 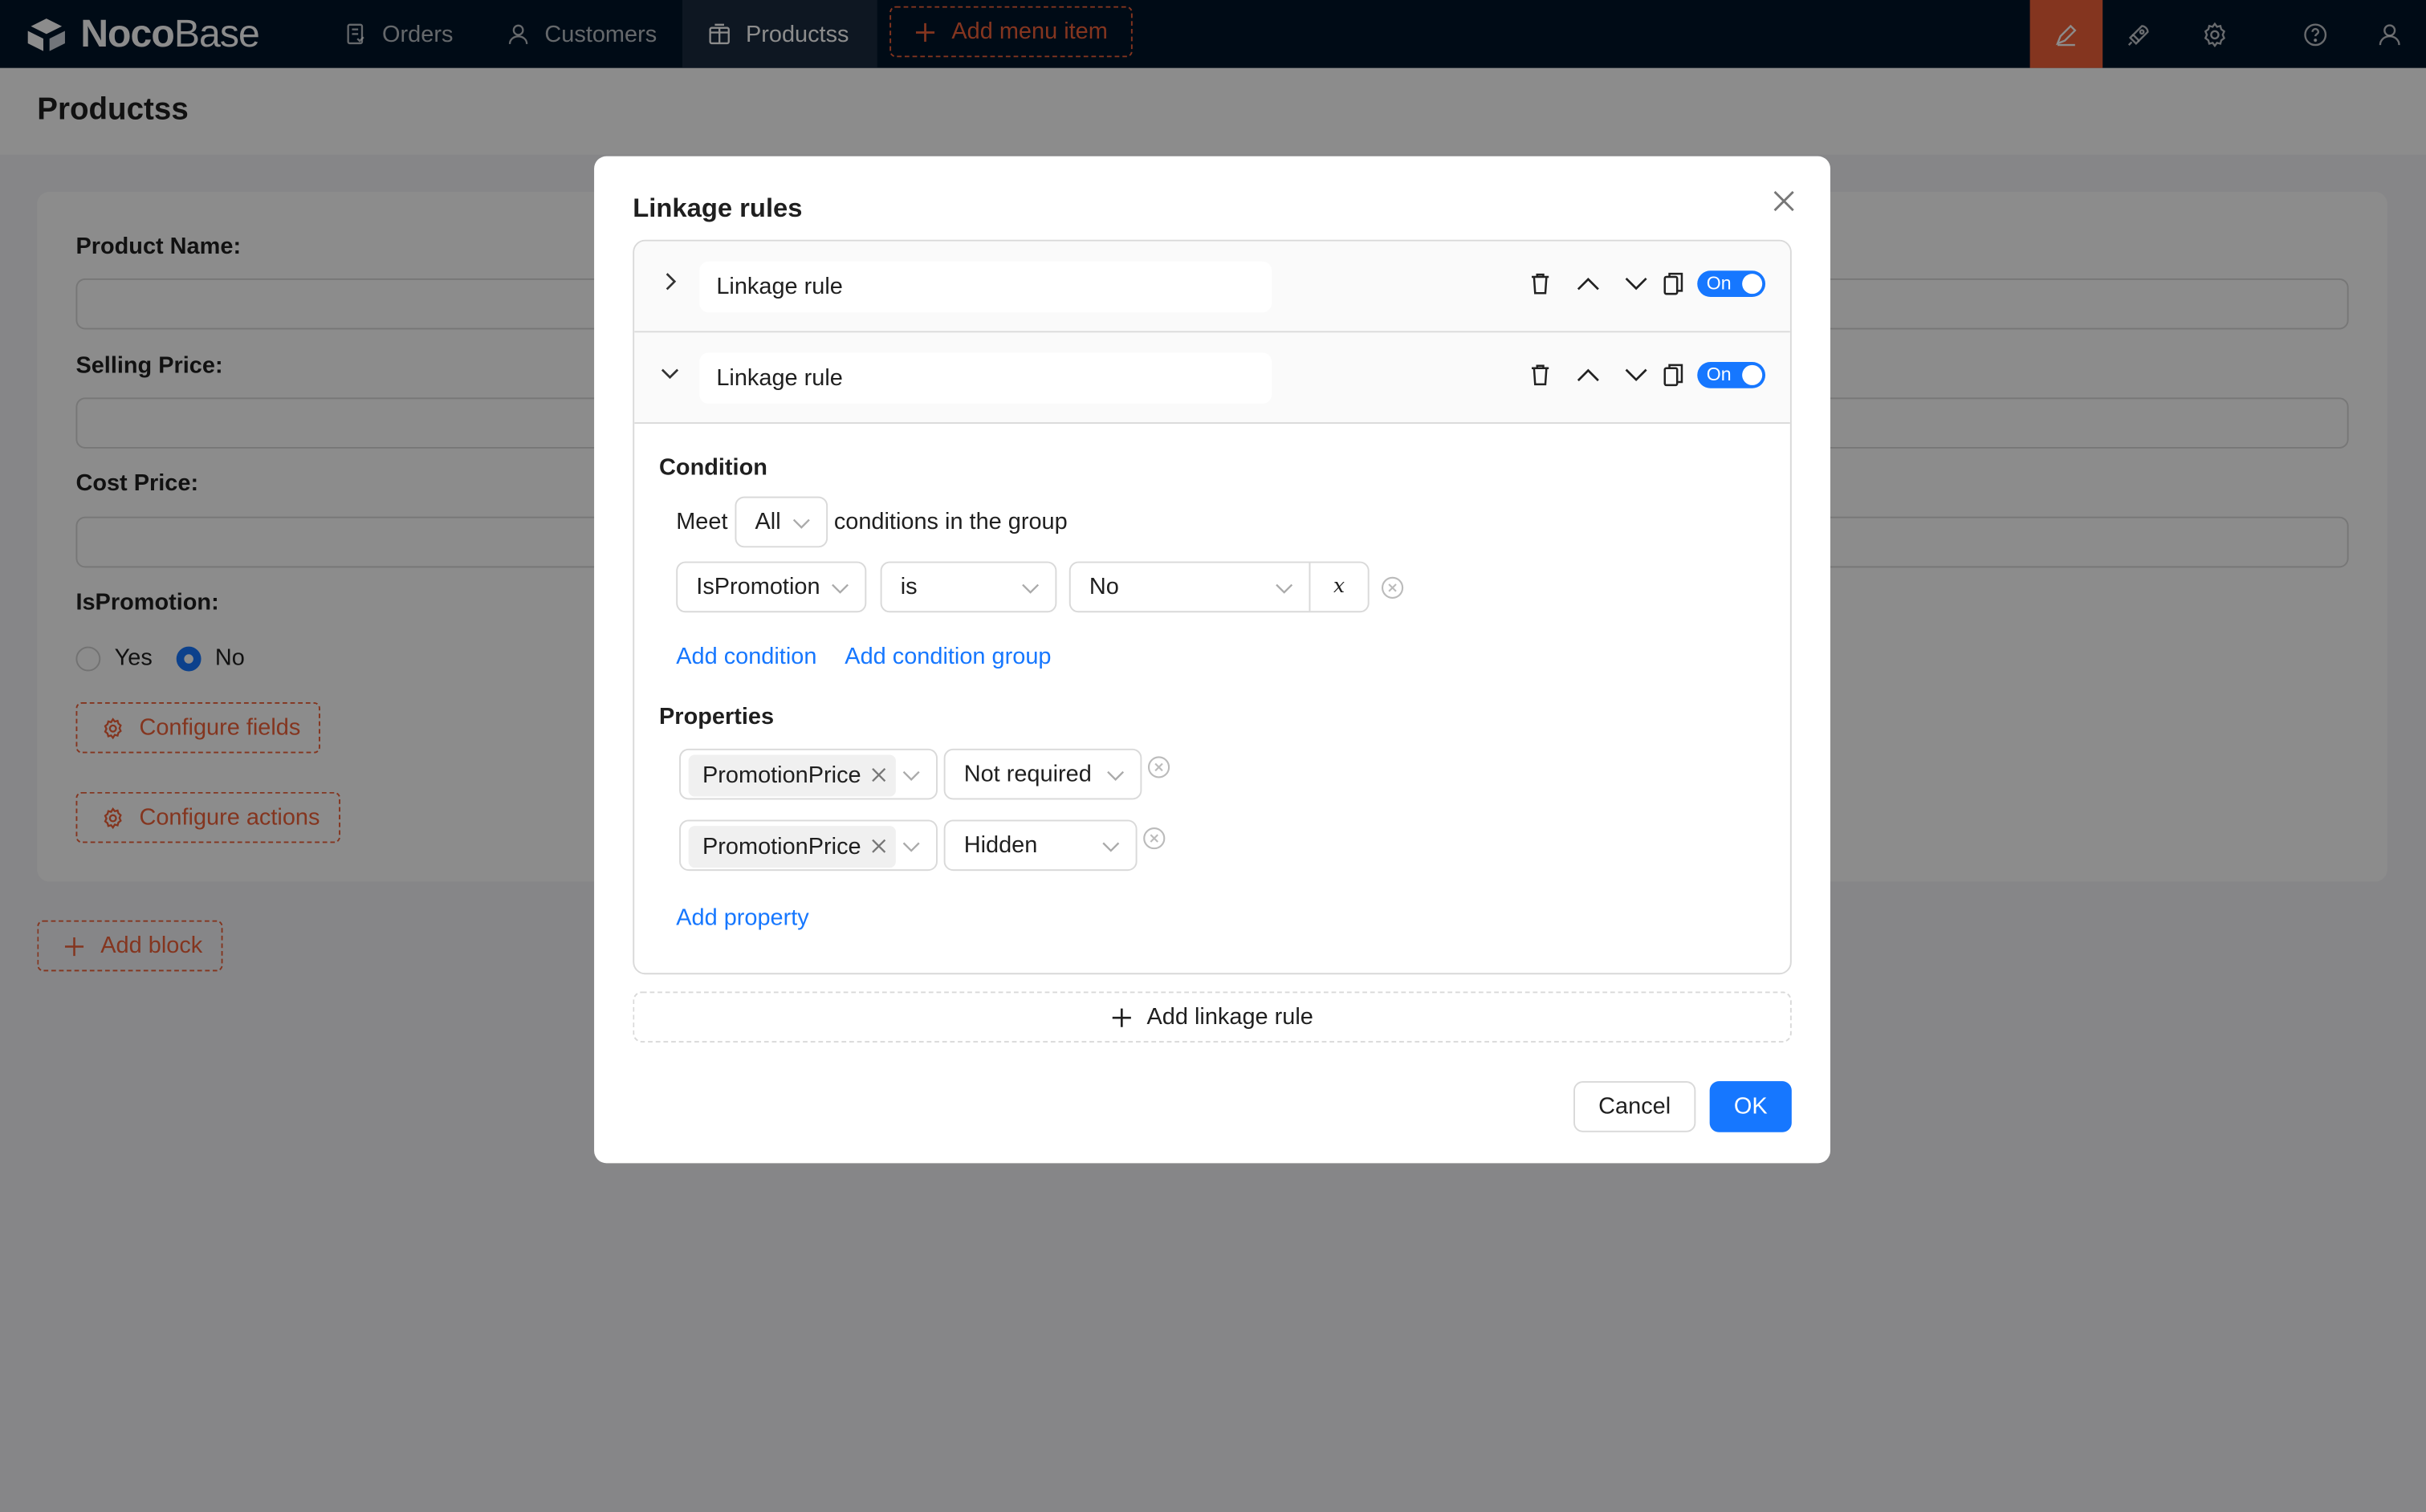 I want to click on property-action-select: Not required, so click(x=1042, y=774).